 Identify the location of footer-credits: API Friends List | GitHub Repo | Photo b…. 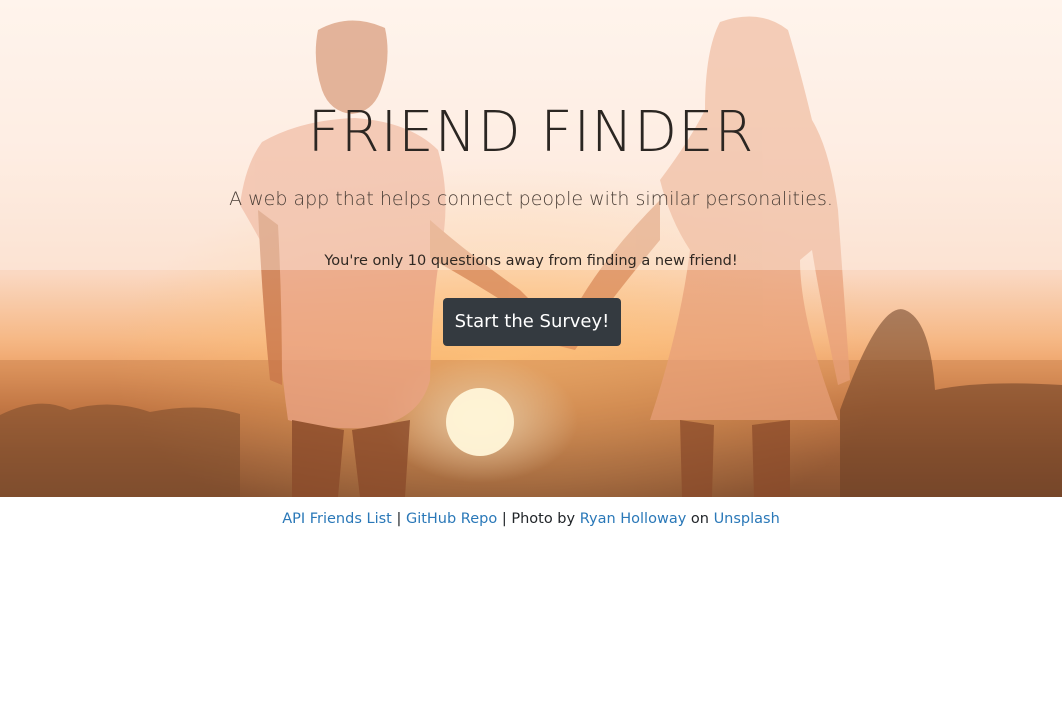
(531, 519).